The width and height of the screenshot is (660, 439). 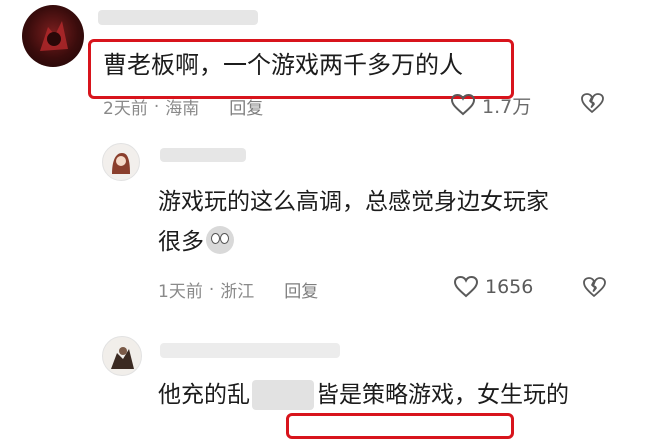 I want to click on comment-location: 浙江, so click(x=237, y=292).